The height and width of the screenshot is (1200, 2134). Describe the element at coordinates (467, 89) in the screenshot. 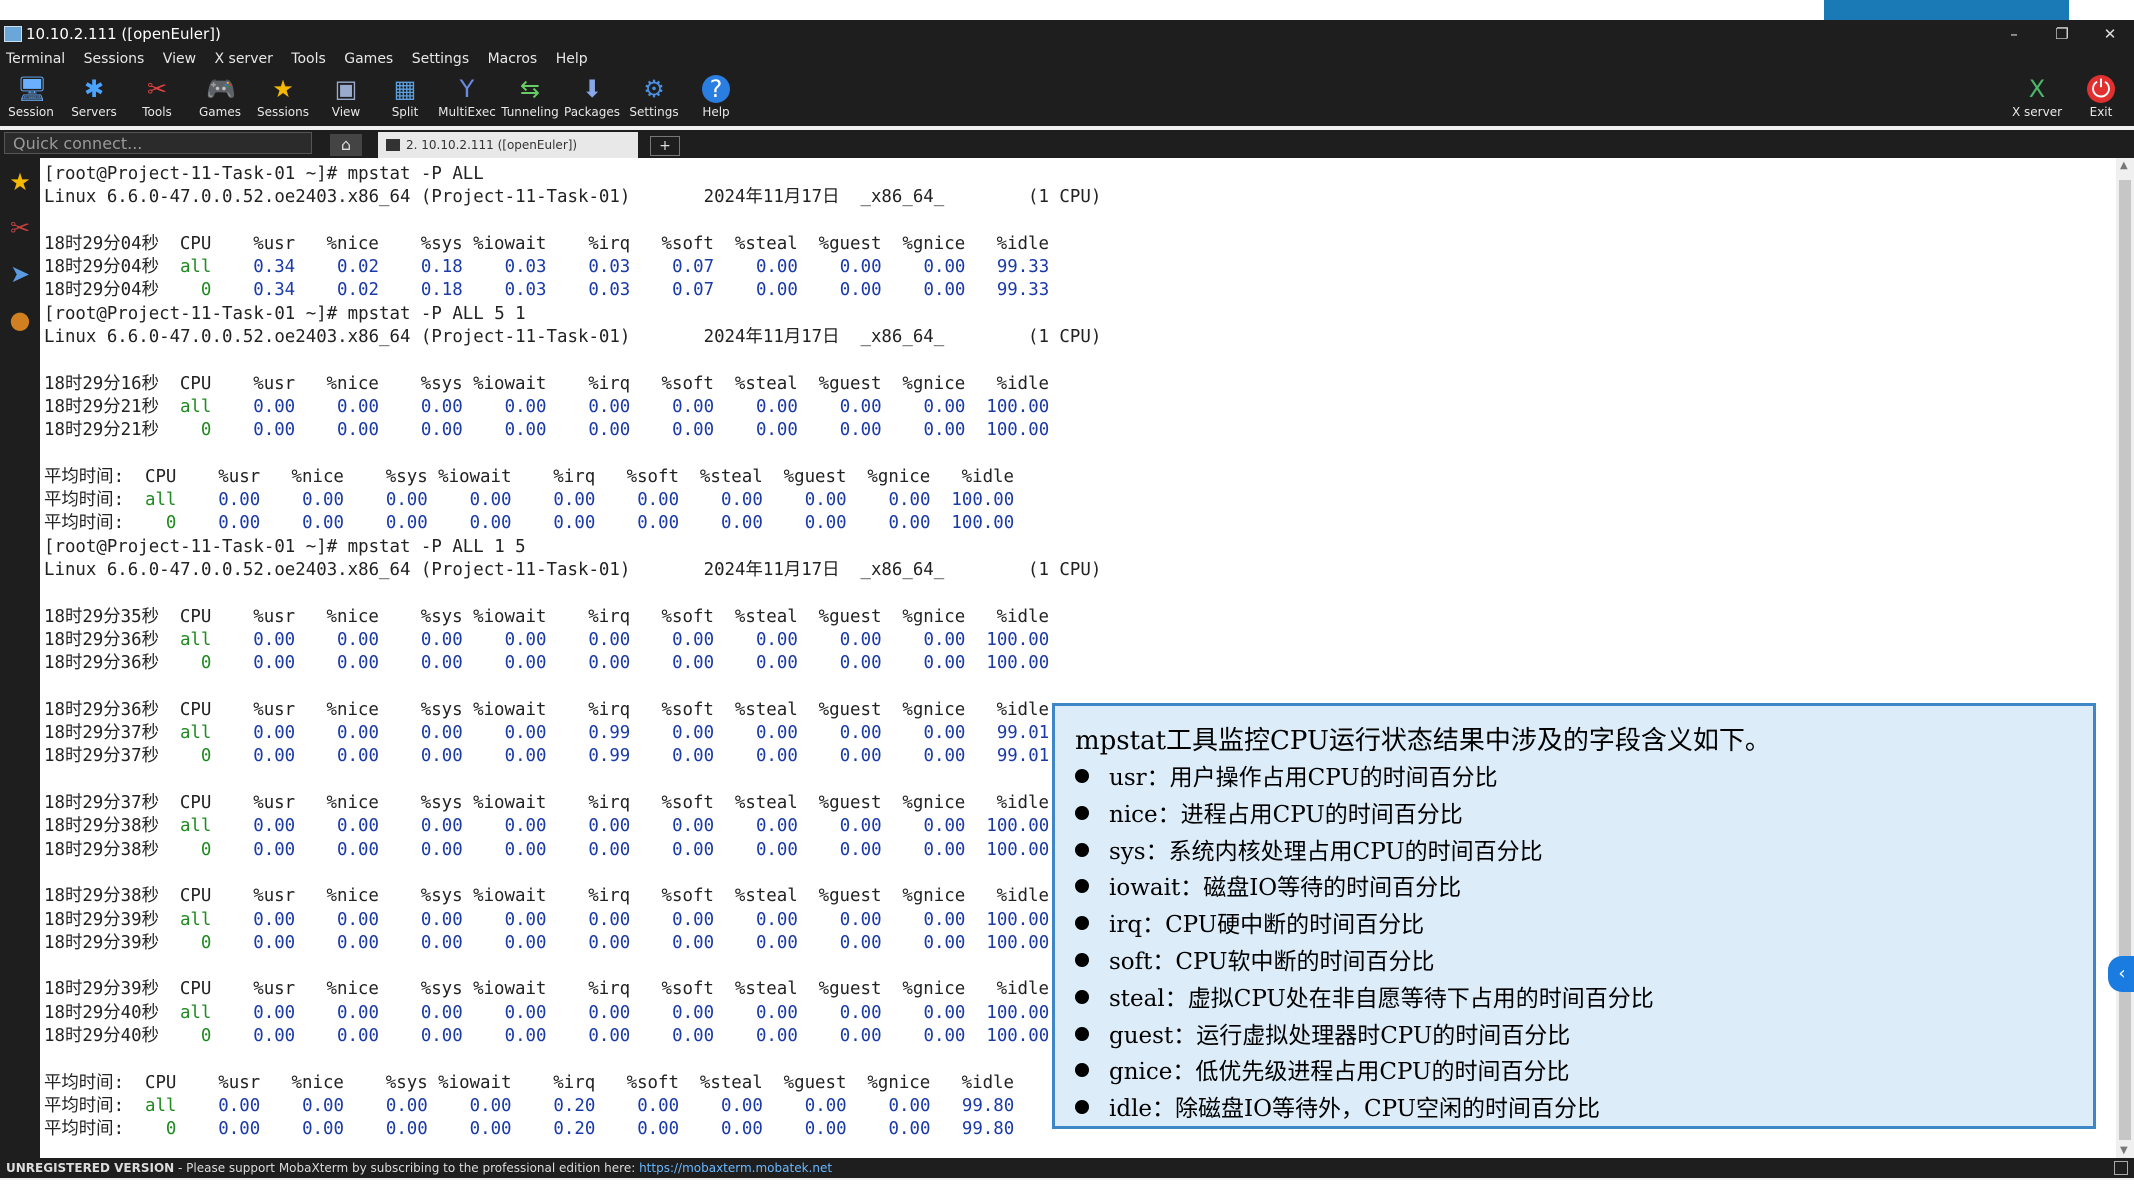

I see `multiexec-icon: Y` at that location.